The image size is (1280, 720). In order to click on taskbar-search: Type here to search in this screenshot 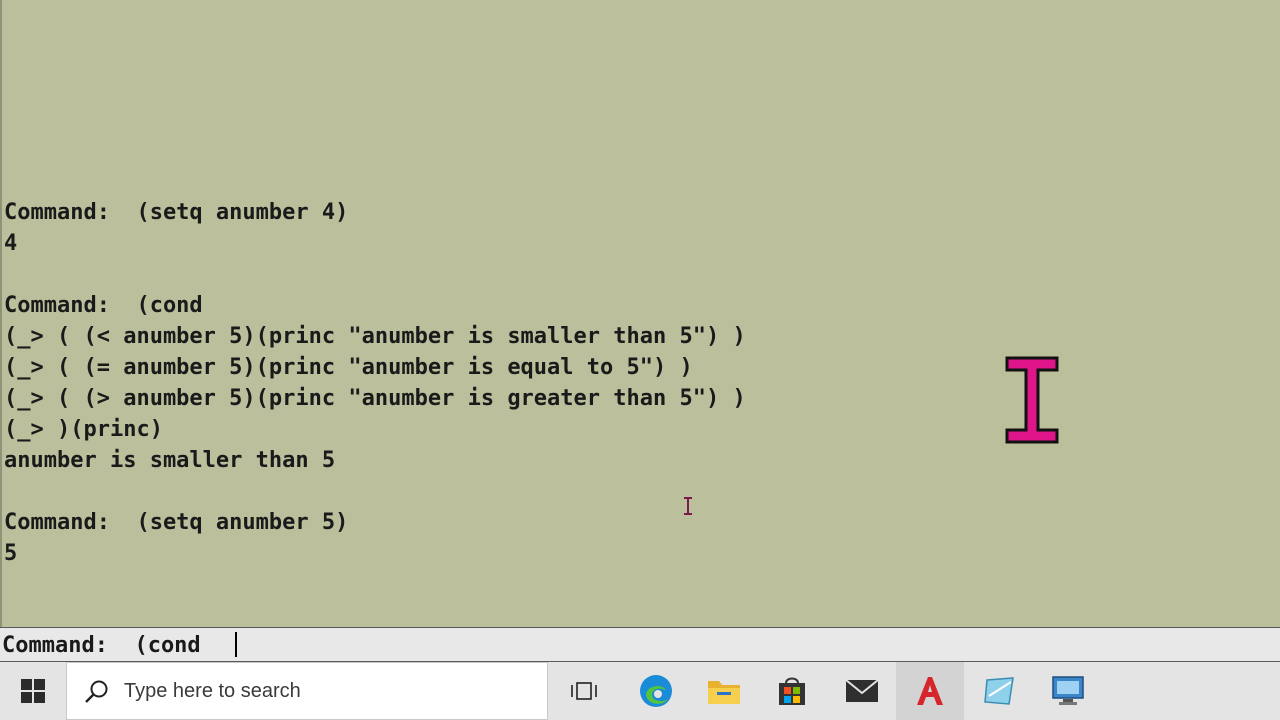, I will do `click(307, 691)`.